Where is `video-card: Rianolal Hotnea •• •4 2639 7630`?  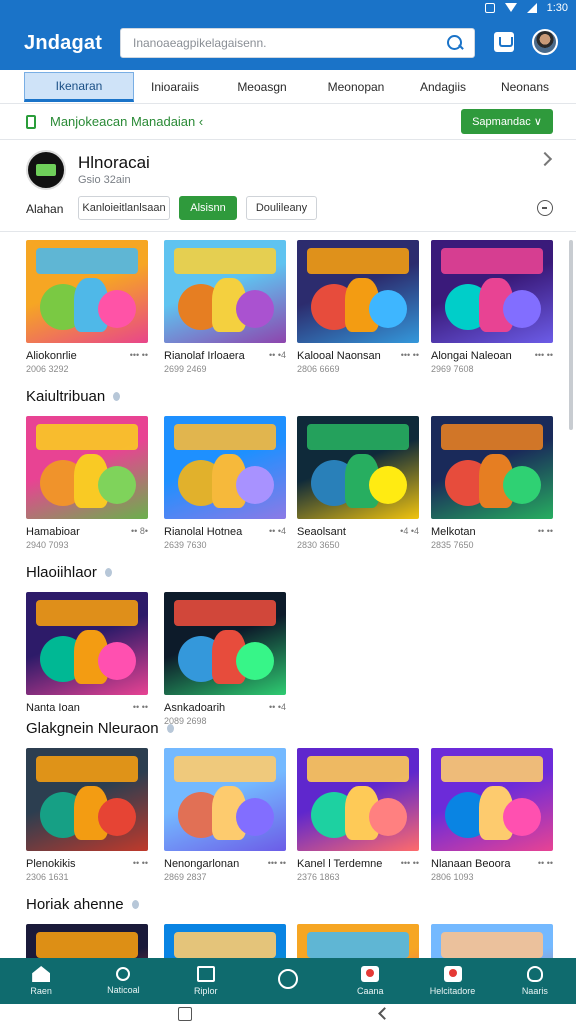 video-card: Rianolal Hotnea •• •4 2639 7630 is located at coordinates (225, 483).